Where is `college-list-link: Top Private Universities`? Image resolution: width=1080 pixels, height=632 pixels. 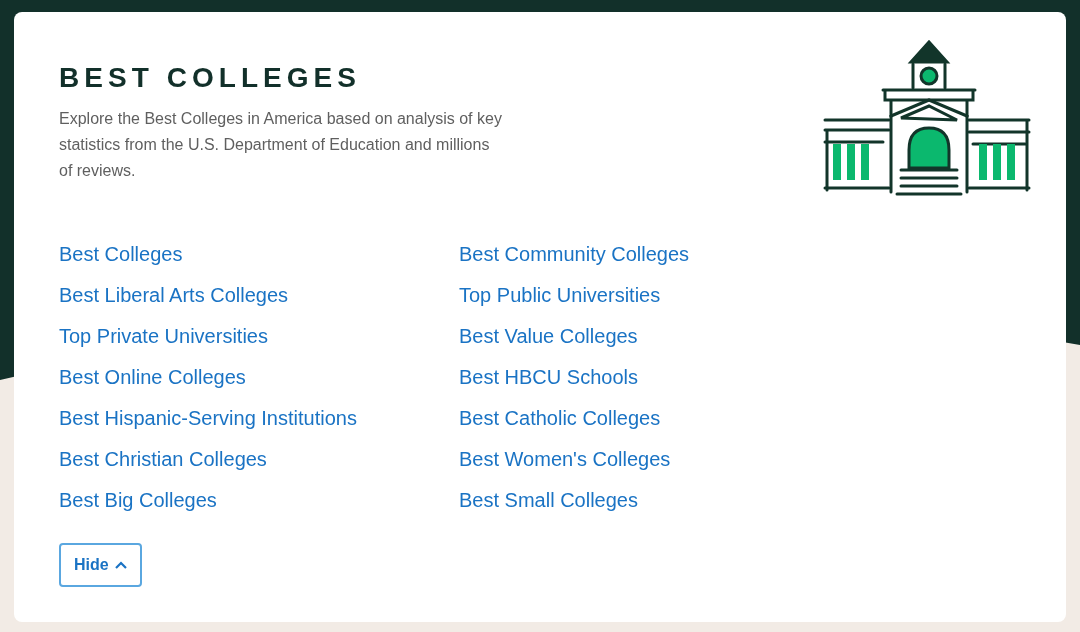
college-list-link: Top Private Universities is located at coordinates (163, 336).